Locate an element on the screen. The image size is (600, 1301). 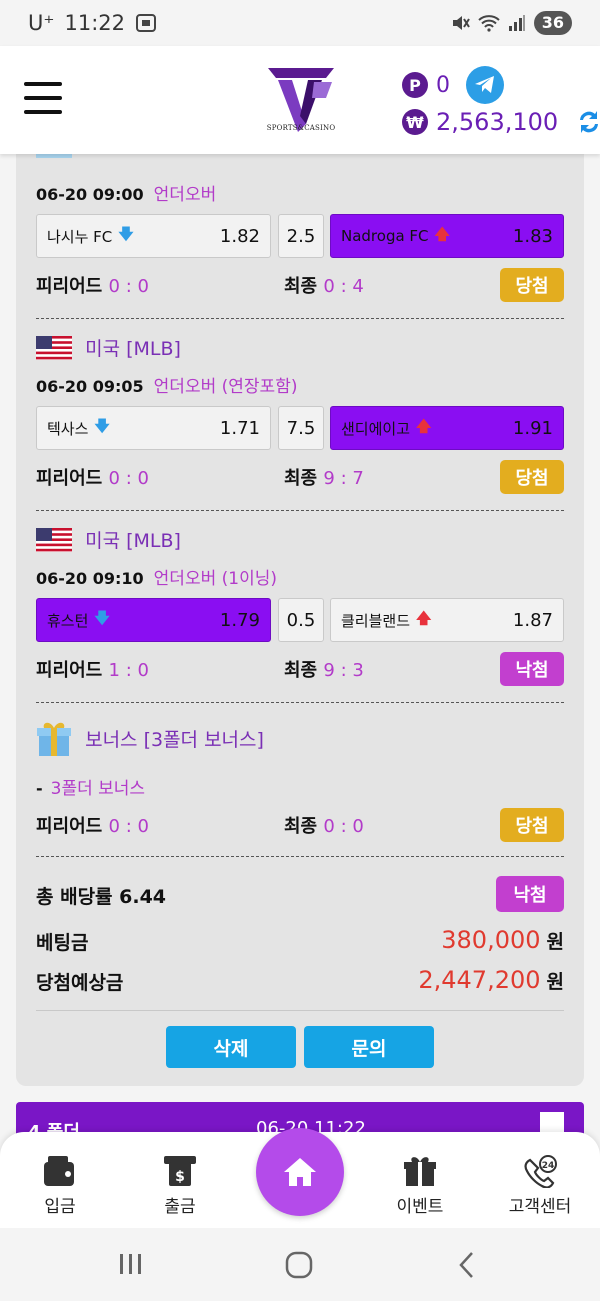
delete-button: 삭제 is located at coordinates (231, 1047).